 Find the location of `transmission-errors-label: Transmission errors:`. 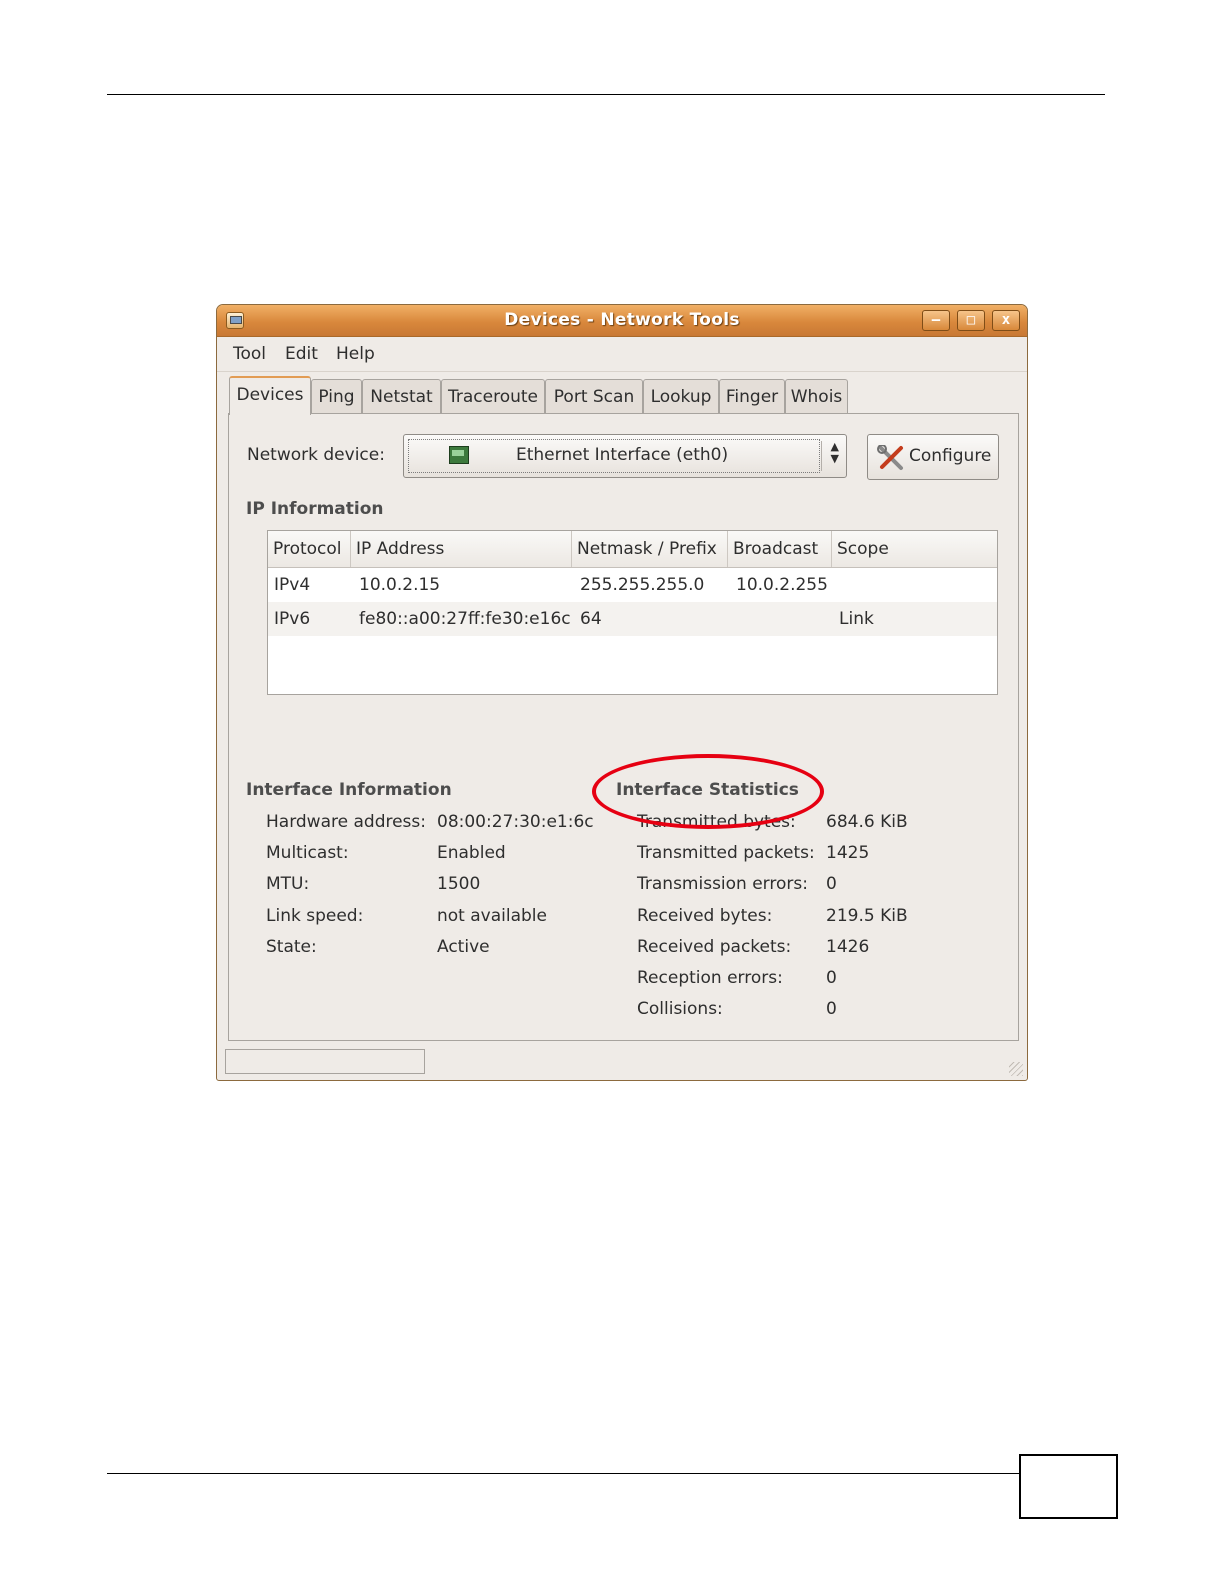

transmission-errors-label: Transmission errors: is located at coordinates (722, 884).